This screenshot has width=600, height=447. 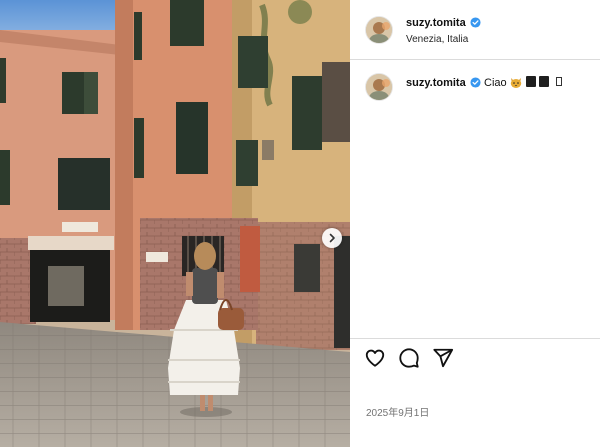 What do you see at coordinates (443, 358) in the screenshot?
I see `paper-plane-icon` at bounding box center [443, 358].